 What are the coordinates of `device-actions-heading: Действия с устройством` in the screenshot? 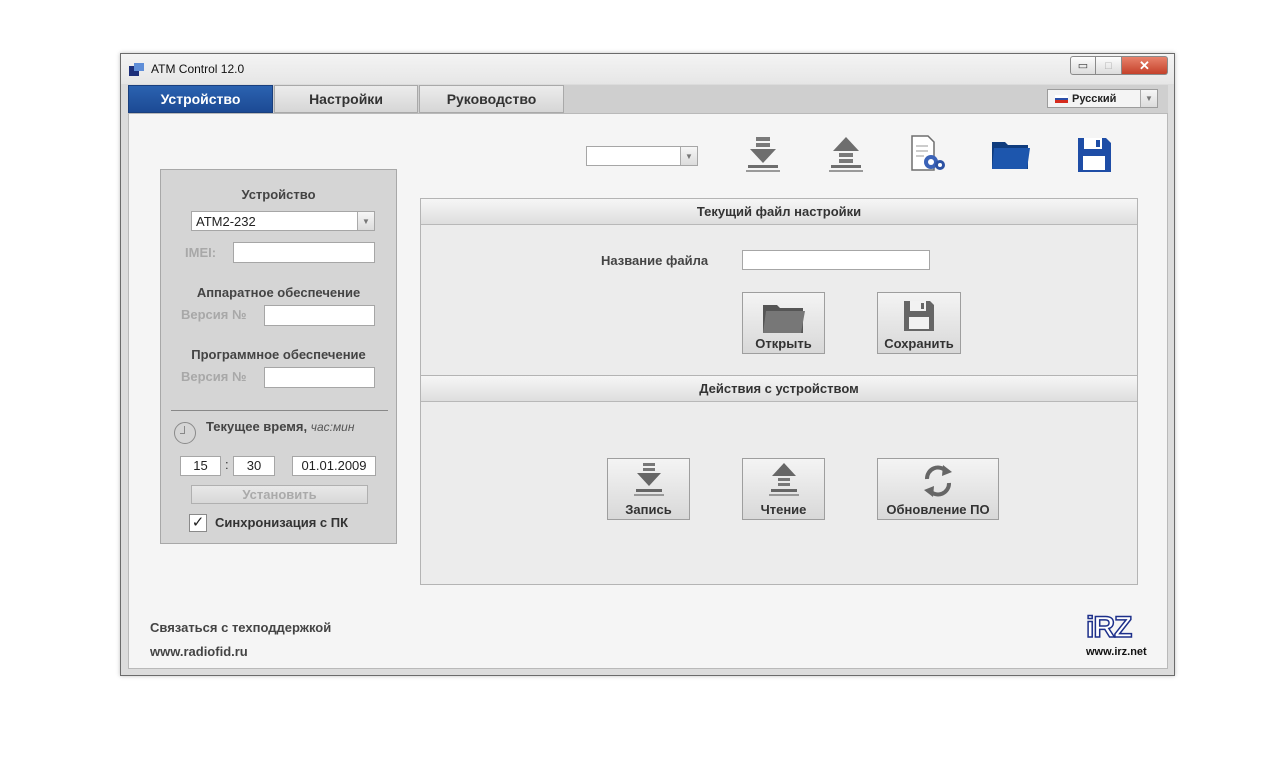 It's located at (779, 389).